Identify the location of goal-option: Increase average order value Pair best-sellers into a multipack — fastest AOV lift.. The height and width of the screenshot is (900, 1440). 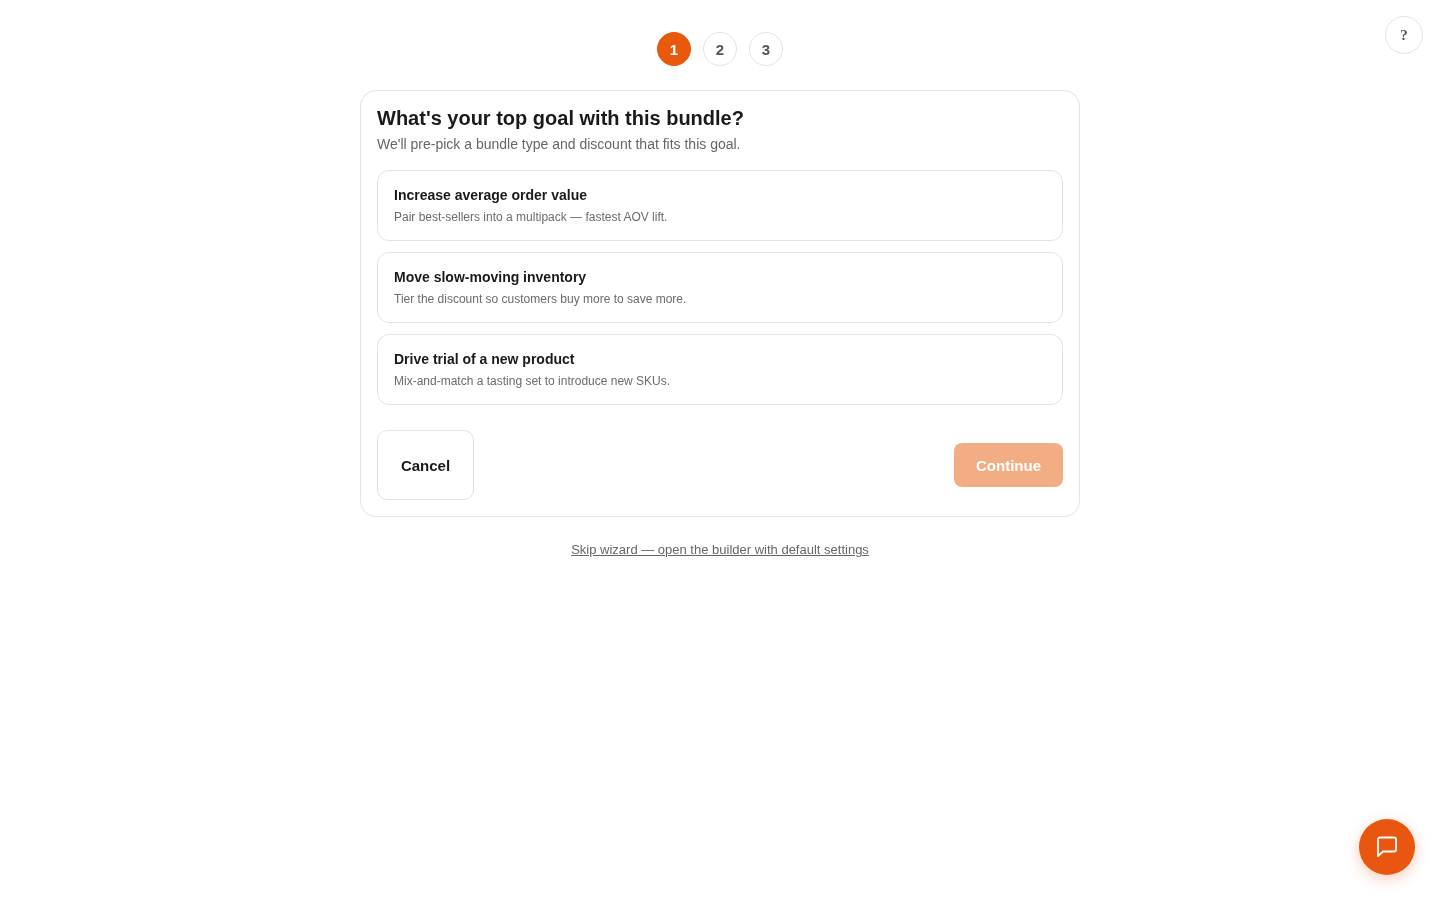
(720, 205).